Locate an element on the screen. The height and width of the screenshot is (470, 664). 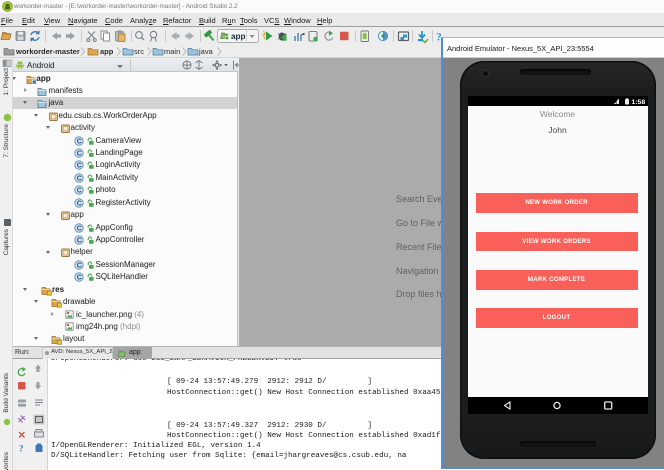
svg-text: app is located at coordinates (238, 36).